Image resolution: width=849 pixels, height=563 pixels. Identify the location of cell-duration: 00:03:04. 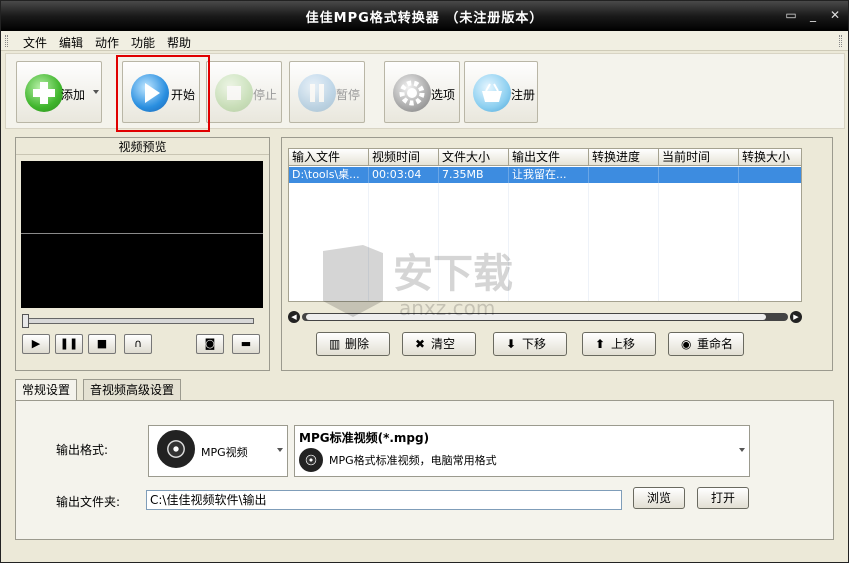
(404, 175).